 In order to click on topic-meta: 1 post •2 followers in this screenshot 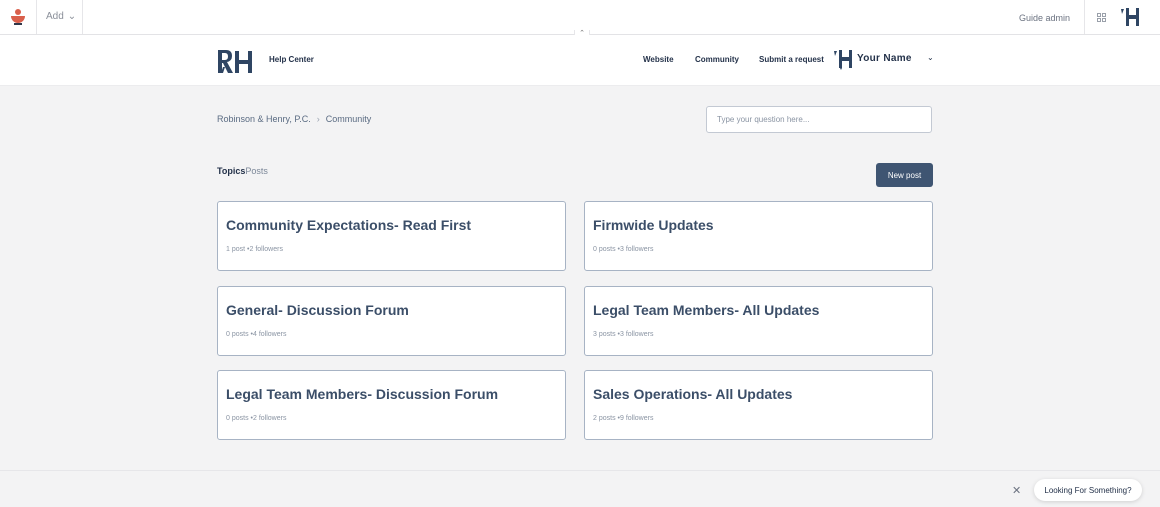, I will do `click(254, 249)`.